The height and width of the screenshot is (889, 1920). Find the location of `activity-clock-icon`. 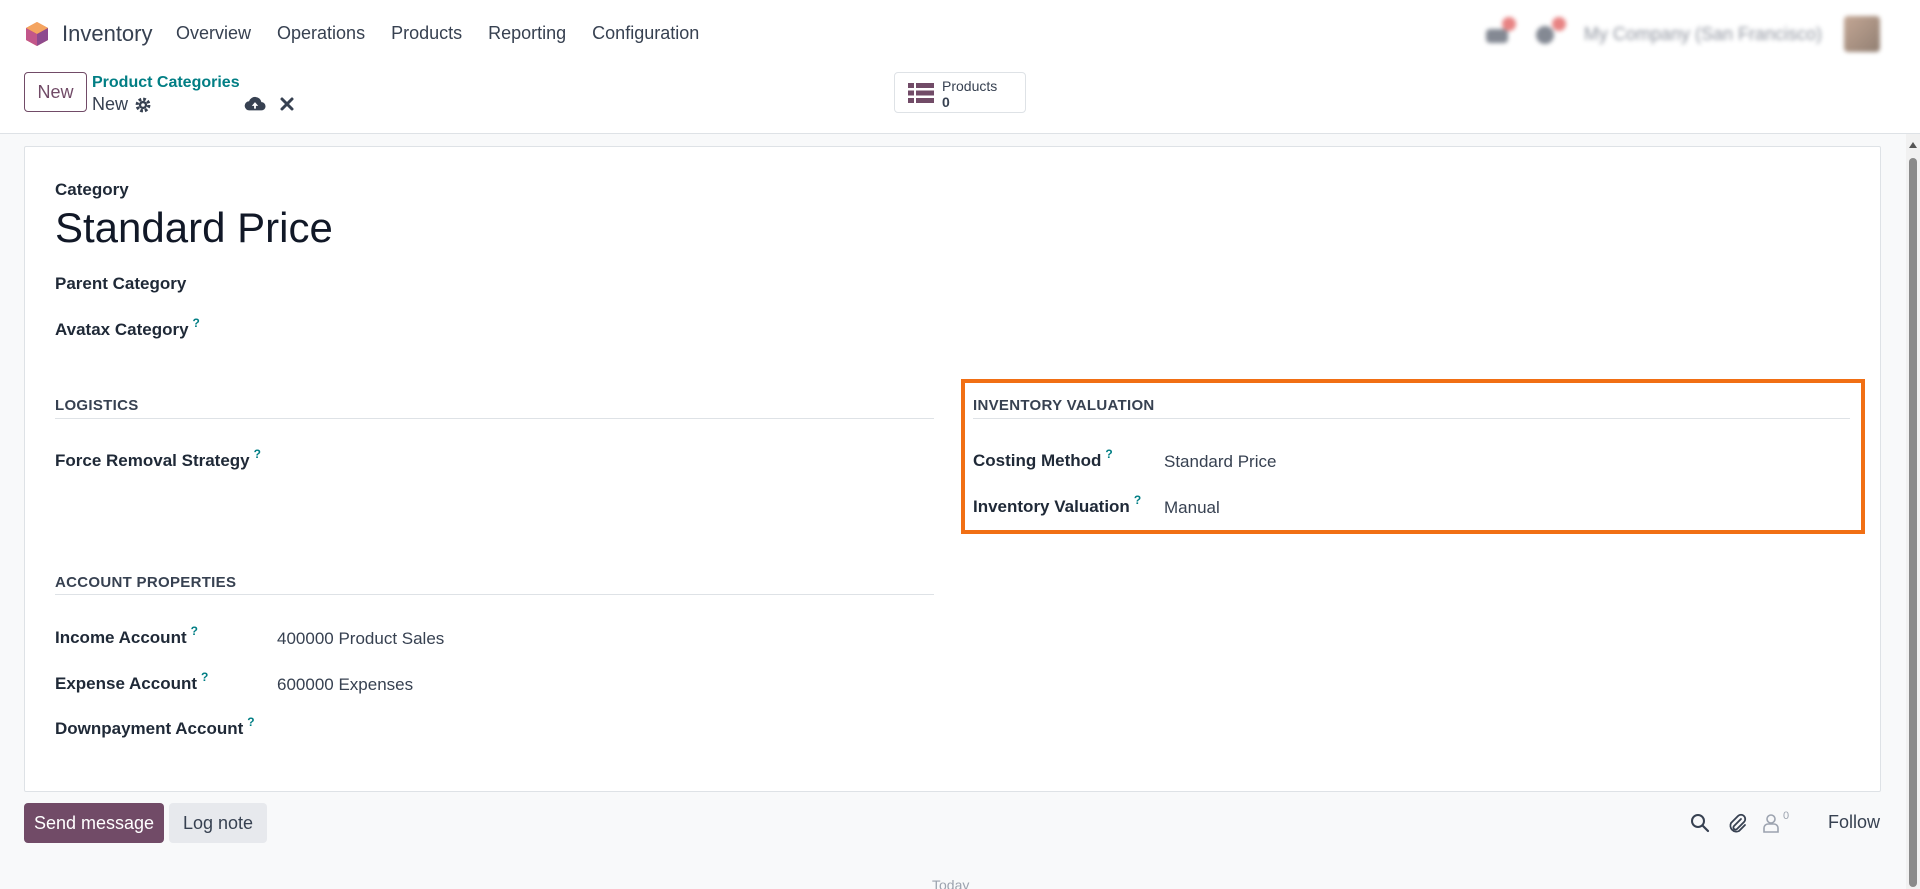

activity-clock-icon is located at coordinates (1550, 31).